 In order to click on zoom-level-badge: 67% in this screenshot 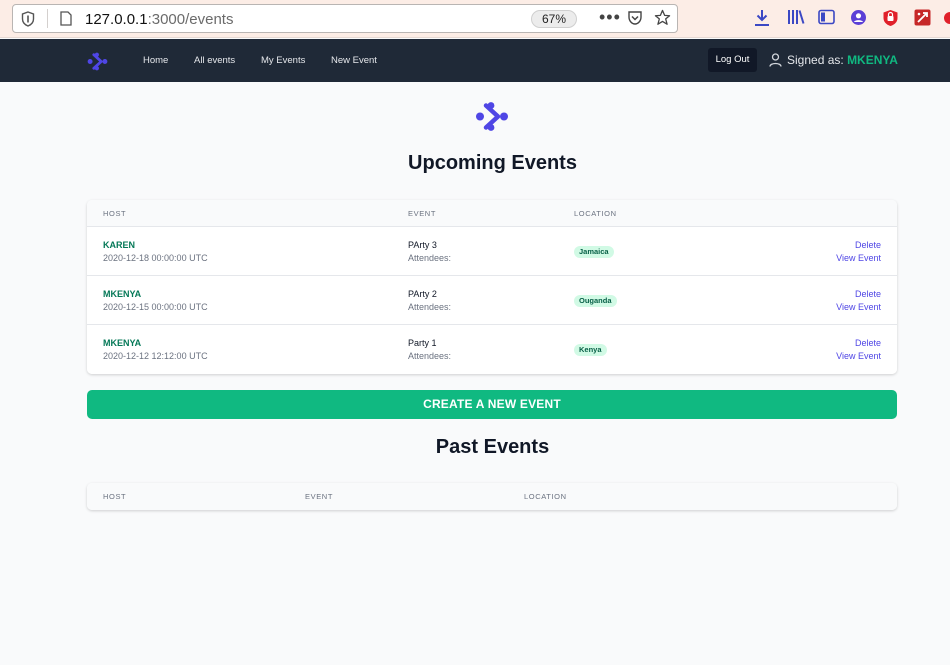, I will do `click(554, 19)`.